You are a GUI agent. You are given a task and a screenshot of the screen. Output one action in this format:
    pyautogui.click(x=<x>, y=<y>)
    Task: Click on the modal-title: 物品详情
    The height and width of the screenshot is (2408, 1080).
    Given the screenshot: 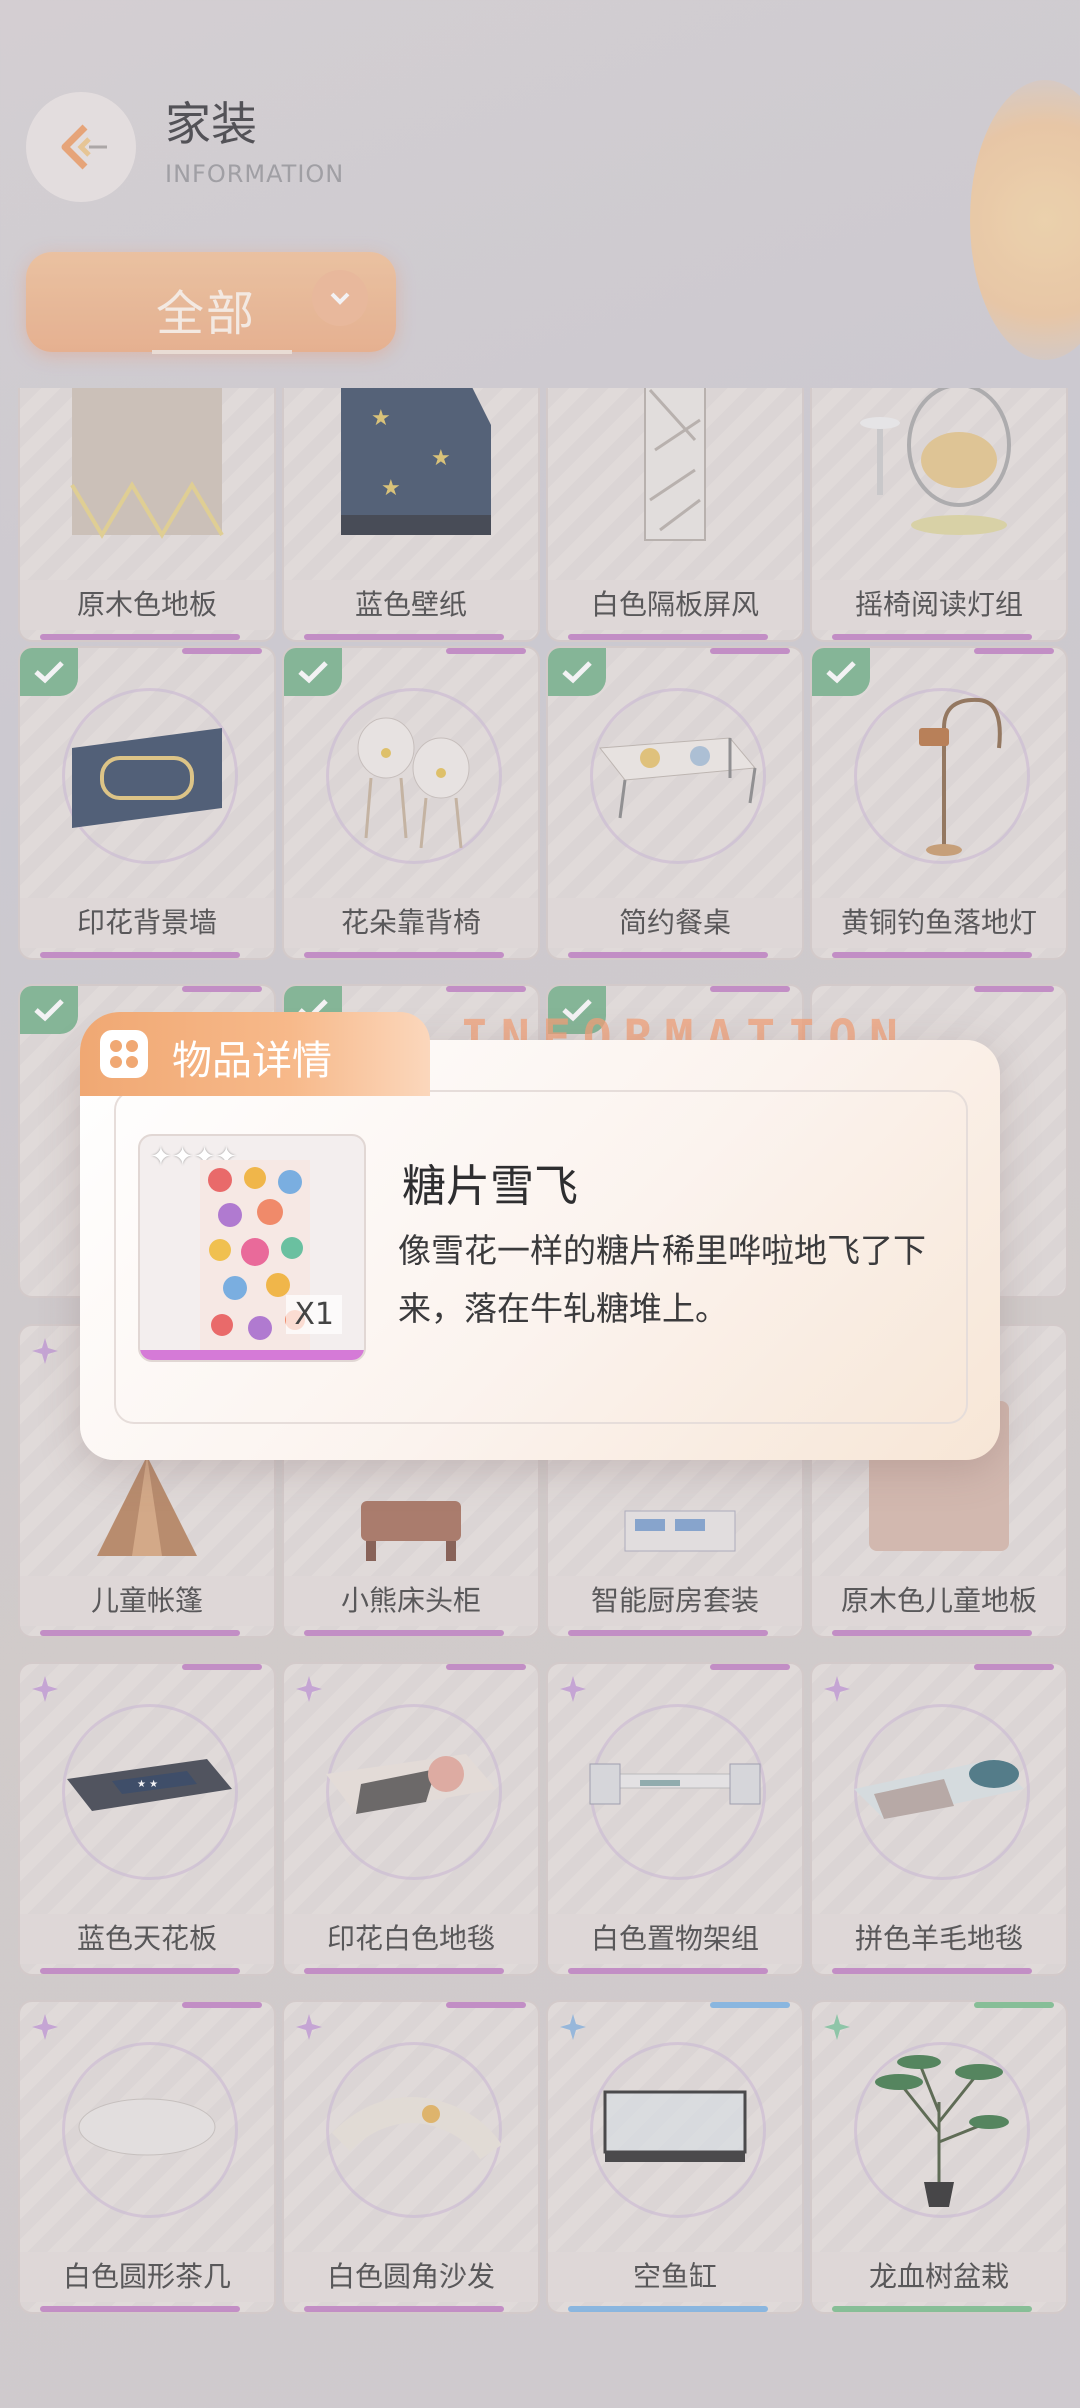 What is the action you would take?
    pyautogui.click(x=252, y=1061)
    